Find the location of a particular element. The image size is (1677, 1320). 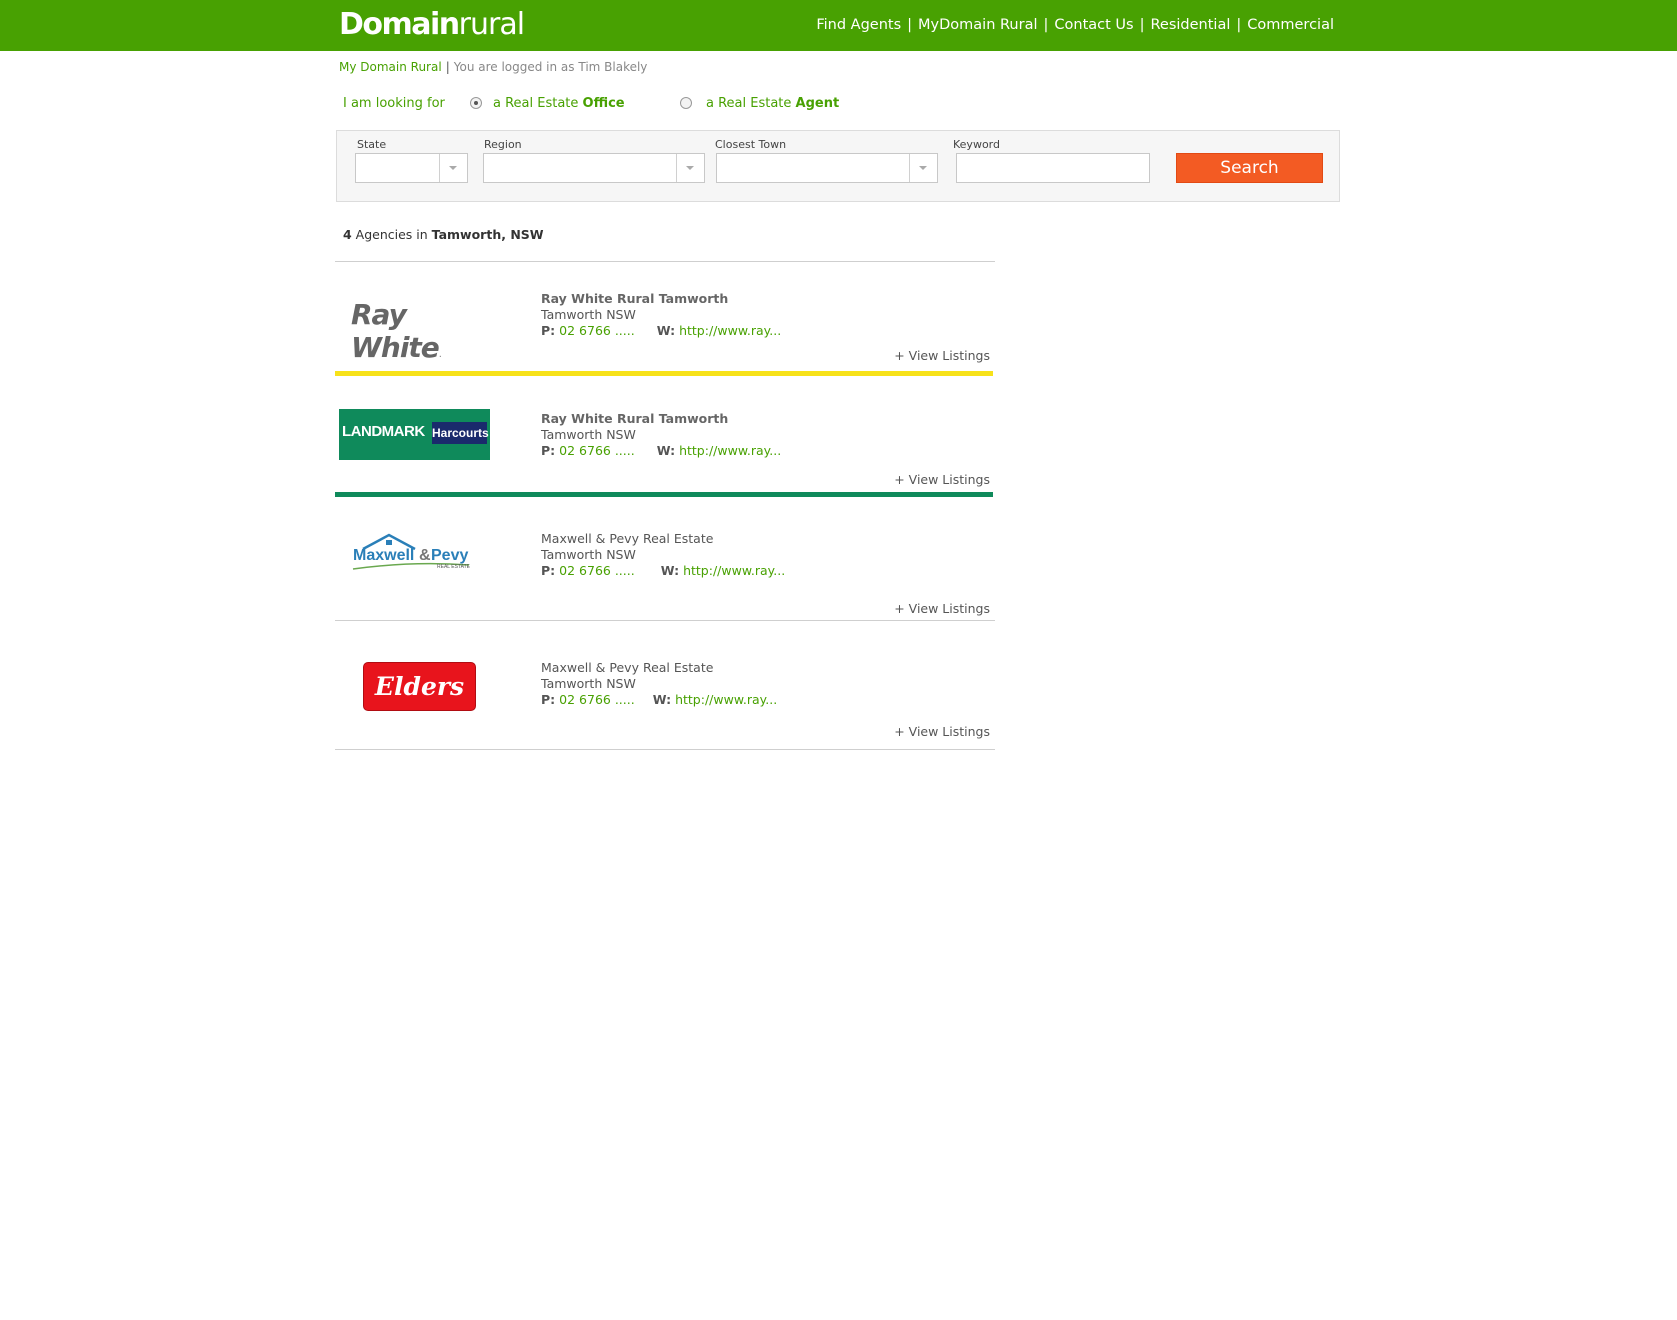

ray-white-logo-mark: . is located at coordinates (440, 354).